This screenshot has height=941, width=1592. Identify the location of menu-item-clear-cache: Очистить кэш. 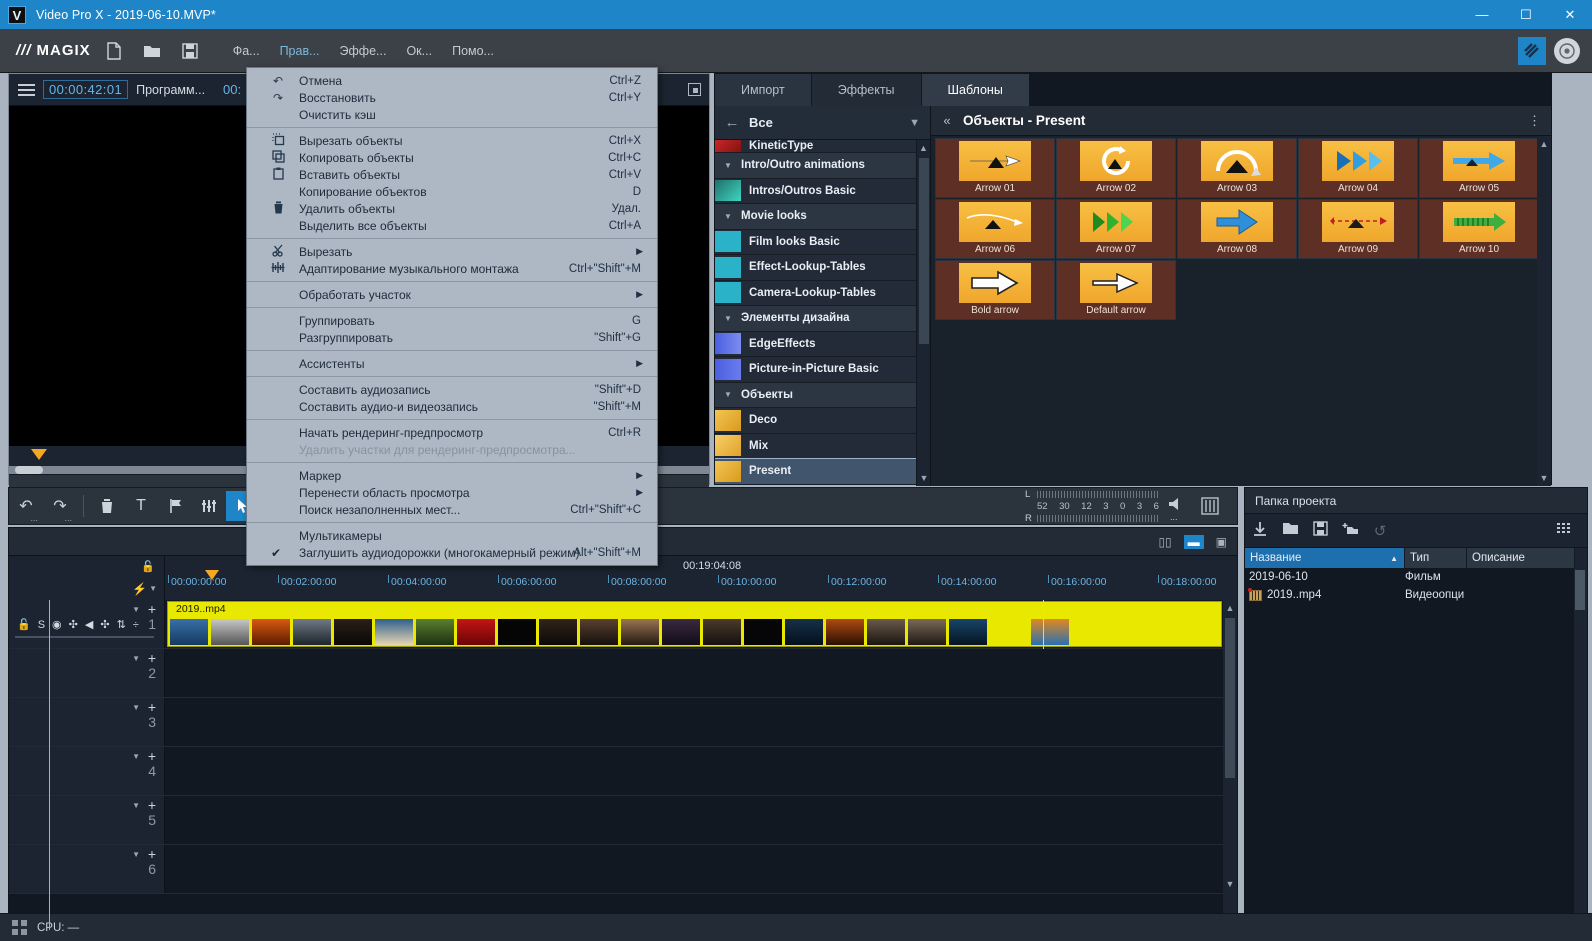
(452, 114).